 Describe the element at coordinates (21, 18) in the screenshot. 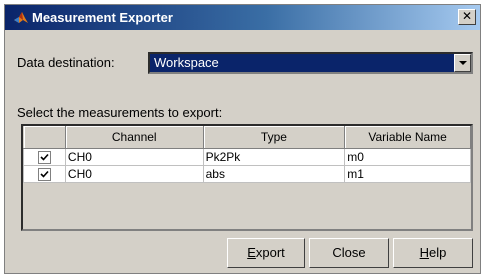

I see `matlab-icon` at that location.